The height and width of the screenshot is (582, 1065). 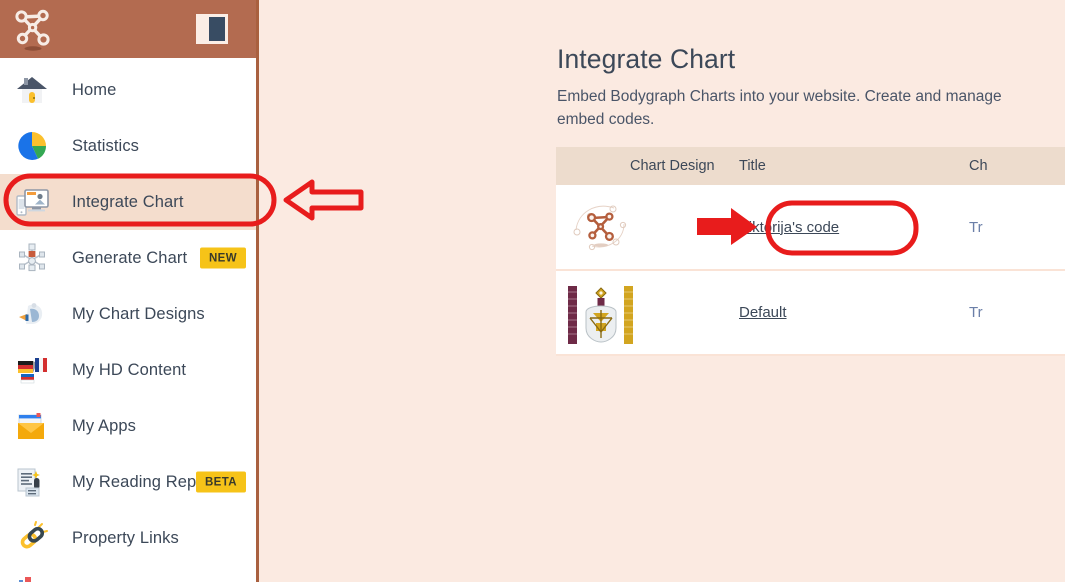 I want to click on reading-report-icon, so click(x=32, y=482).